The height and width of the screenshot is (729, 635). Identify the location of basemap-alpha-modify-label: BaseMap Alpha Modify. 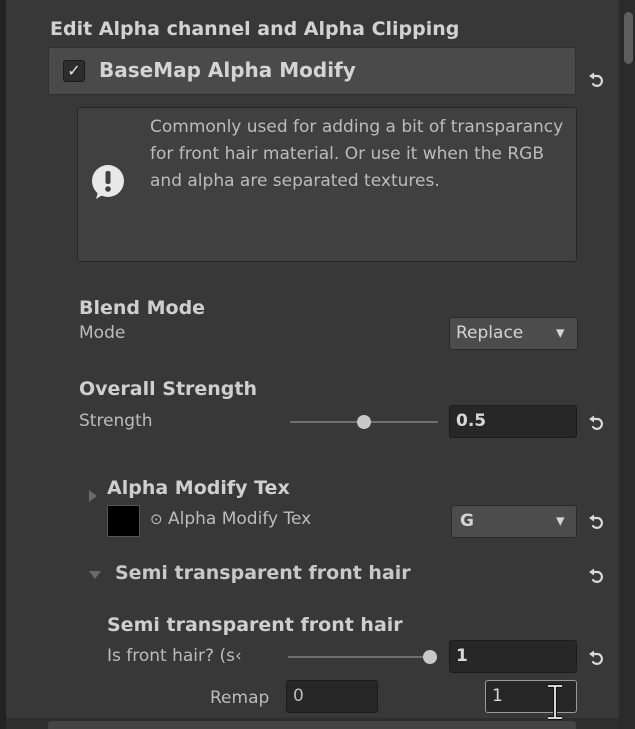
(227, 70).